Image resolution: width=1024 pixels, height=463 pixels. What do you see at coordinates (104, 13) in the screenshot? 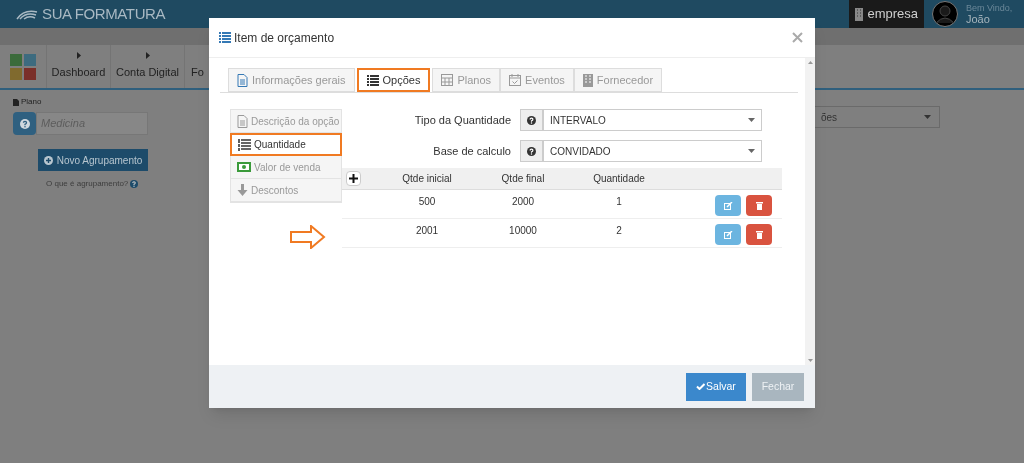
I see `logo-text: SUA FORMATURA` at bounding box center [104, 13].